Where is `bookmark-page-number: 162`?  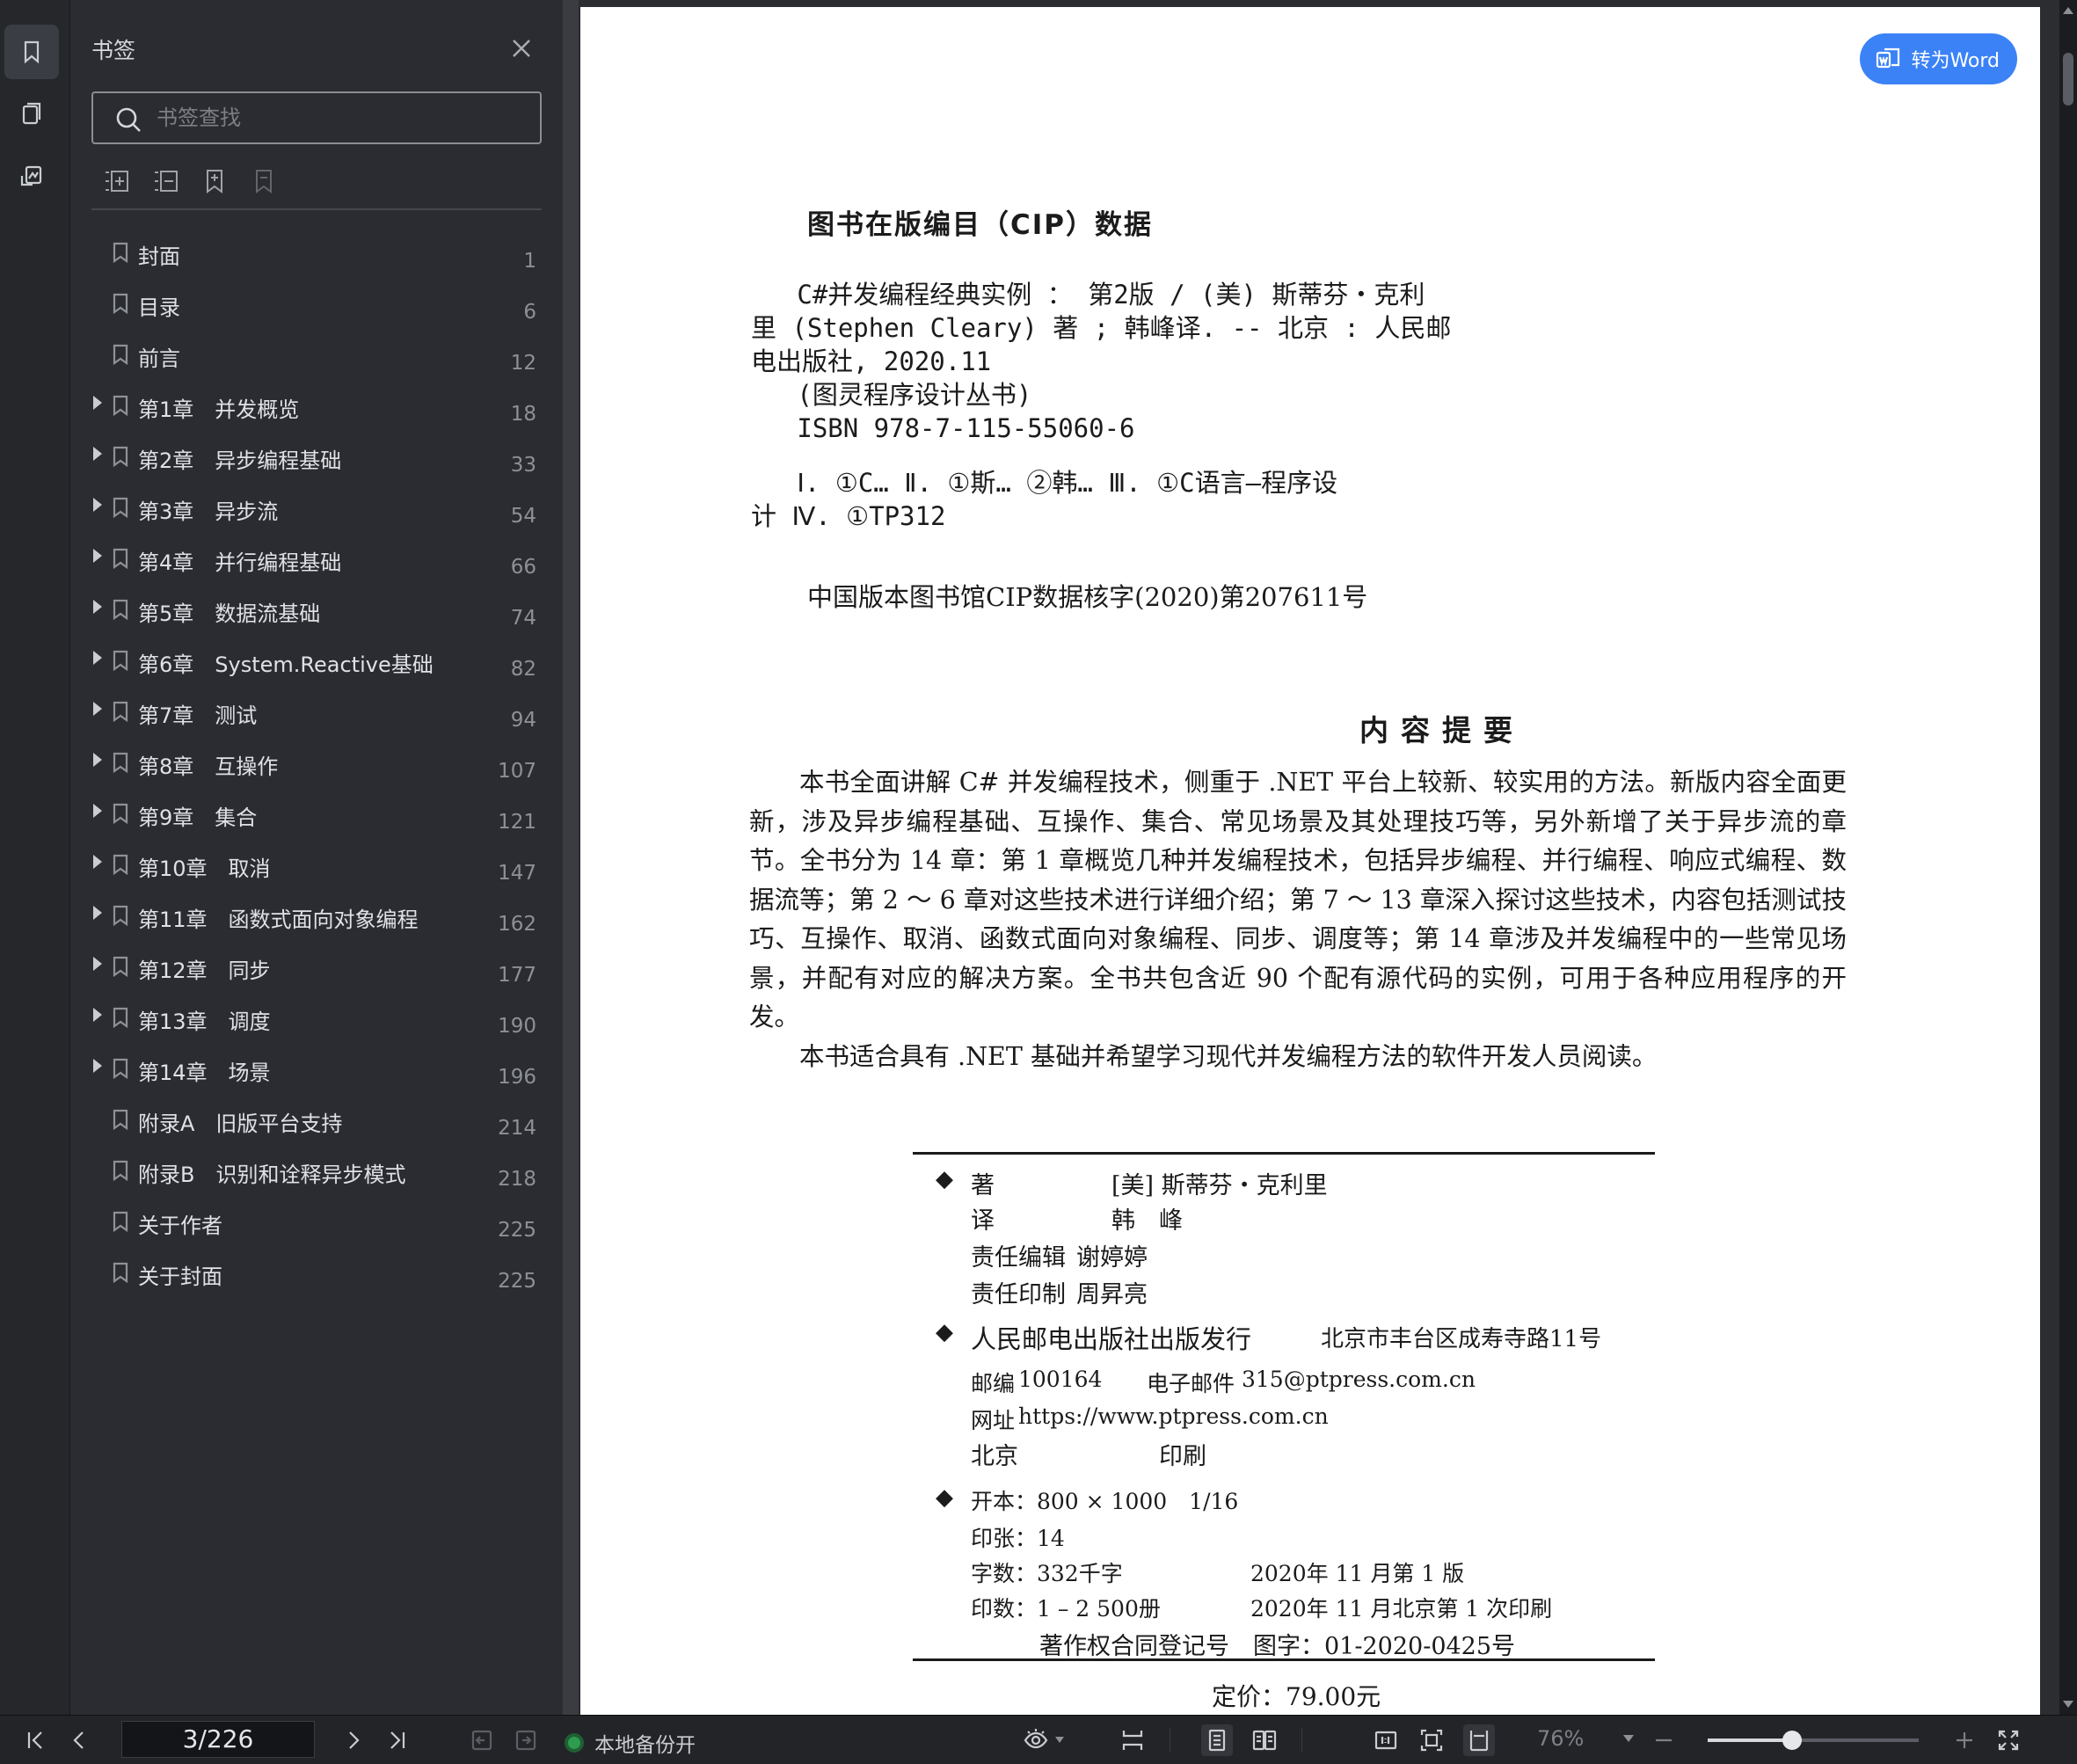 bookmark-page-number: 162 is located at coordinates (517, 924).